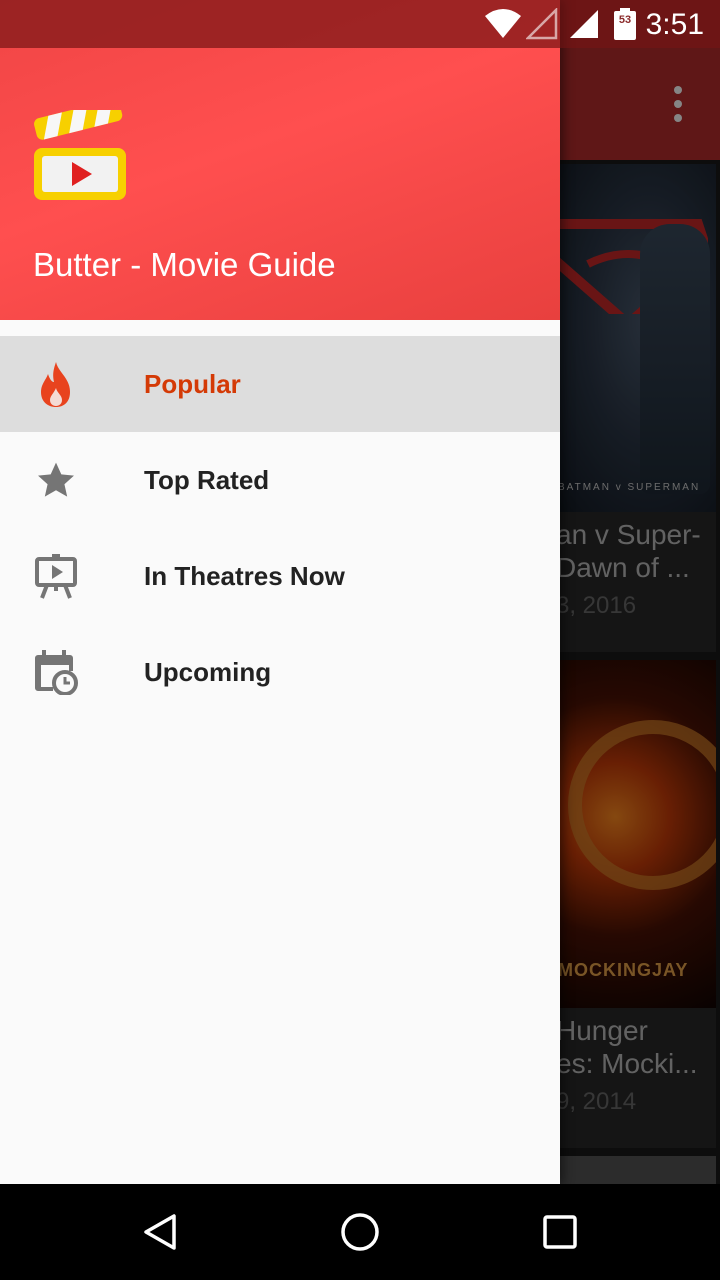 This screenshot has width=720, height=1280. I want to click on battery-icon: 53, so click(625, 24).